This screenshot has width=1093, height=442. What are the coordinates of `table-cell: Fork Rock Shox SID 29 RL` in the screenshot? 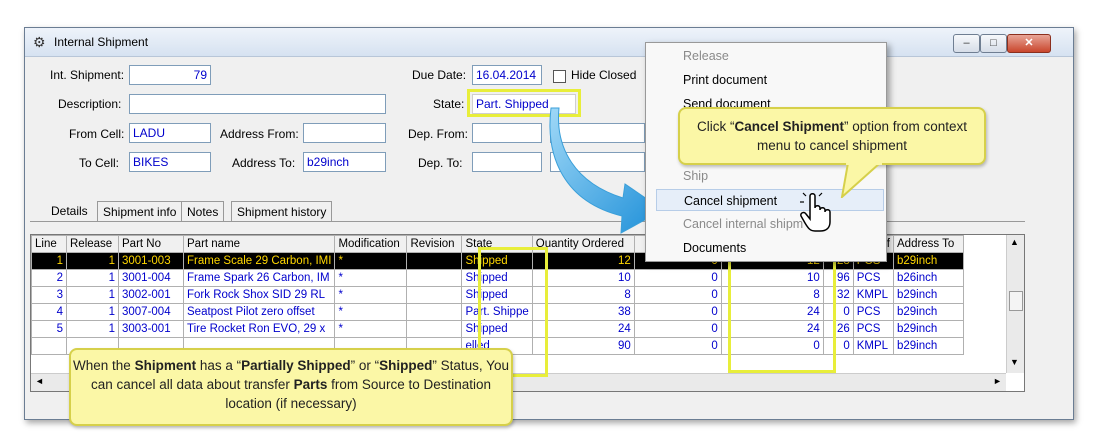 It's located at (259, 295).